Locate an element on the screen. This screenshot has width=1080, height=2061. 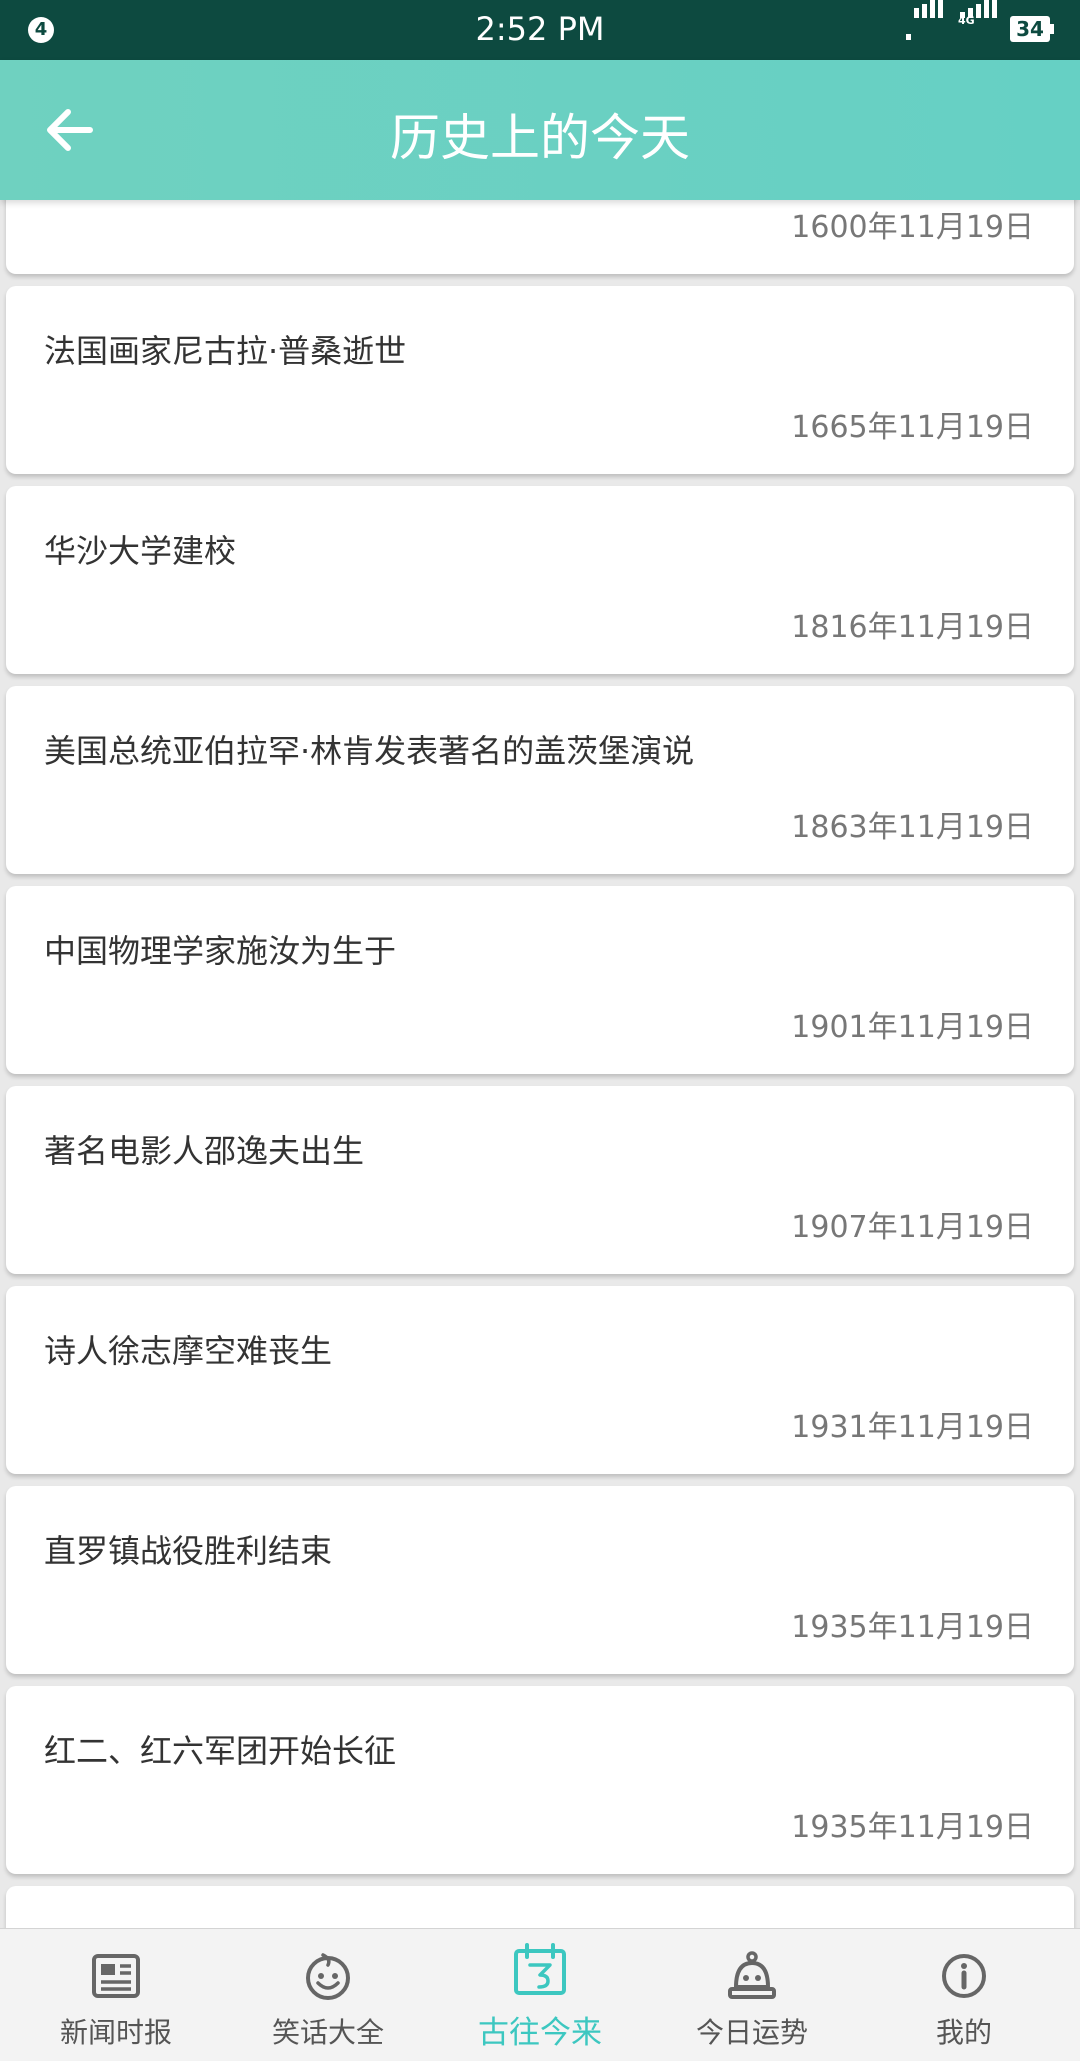
event-card: 诗人徐志摩空难丧生 1931年11月19日 is located at coordinates (540, 1380).